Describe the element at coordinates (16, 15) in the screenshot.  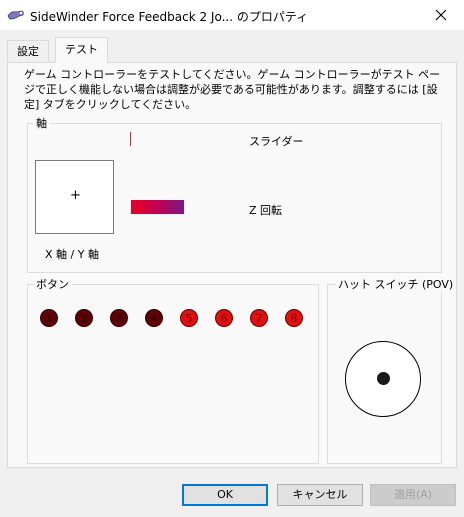
I see `joystick-icon` at that location.